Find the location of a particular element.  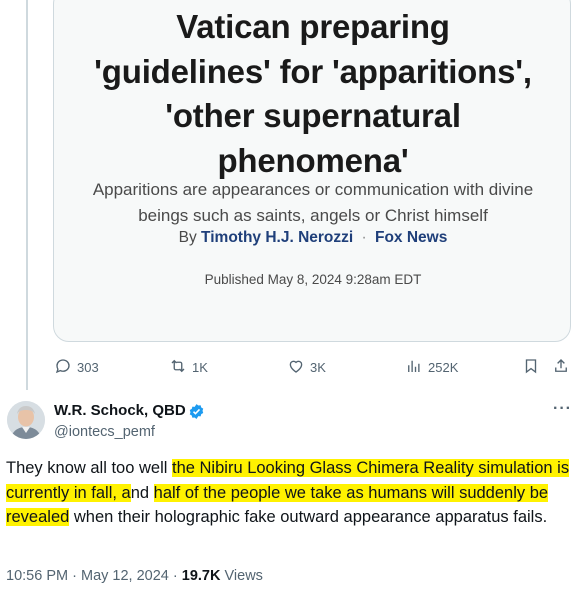

article-byline: By Timothy H.J. Nerozzi · Fox News is located at coordinates (313, 238).